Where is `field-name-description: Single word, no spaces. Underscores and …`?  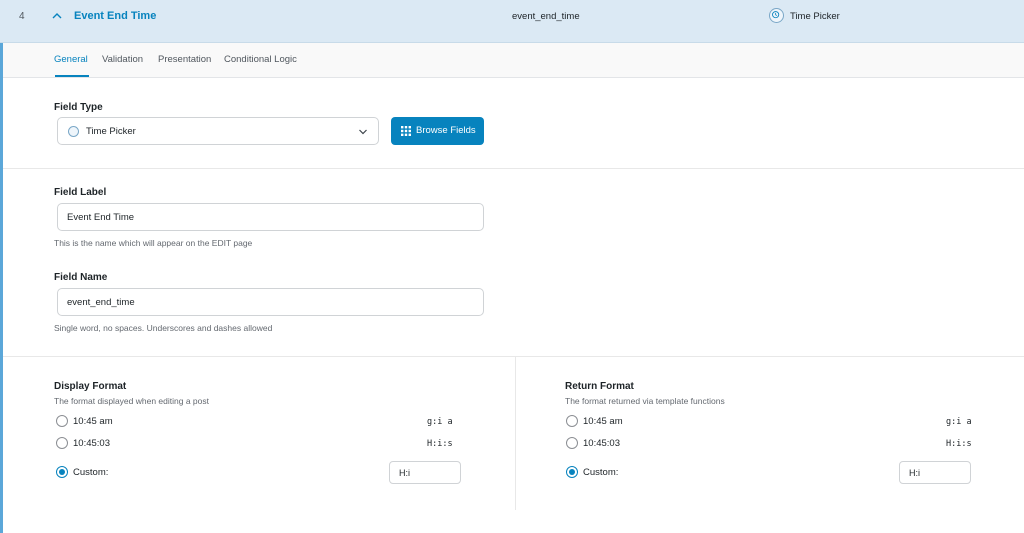
field-name-description: Single word, no spaces. Underscores and … is located at coordinates (163, 328).